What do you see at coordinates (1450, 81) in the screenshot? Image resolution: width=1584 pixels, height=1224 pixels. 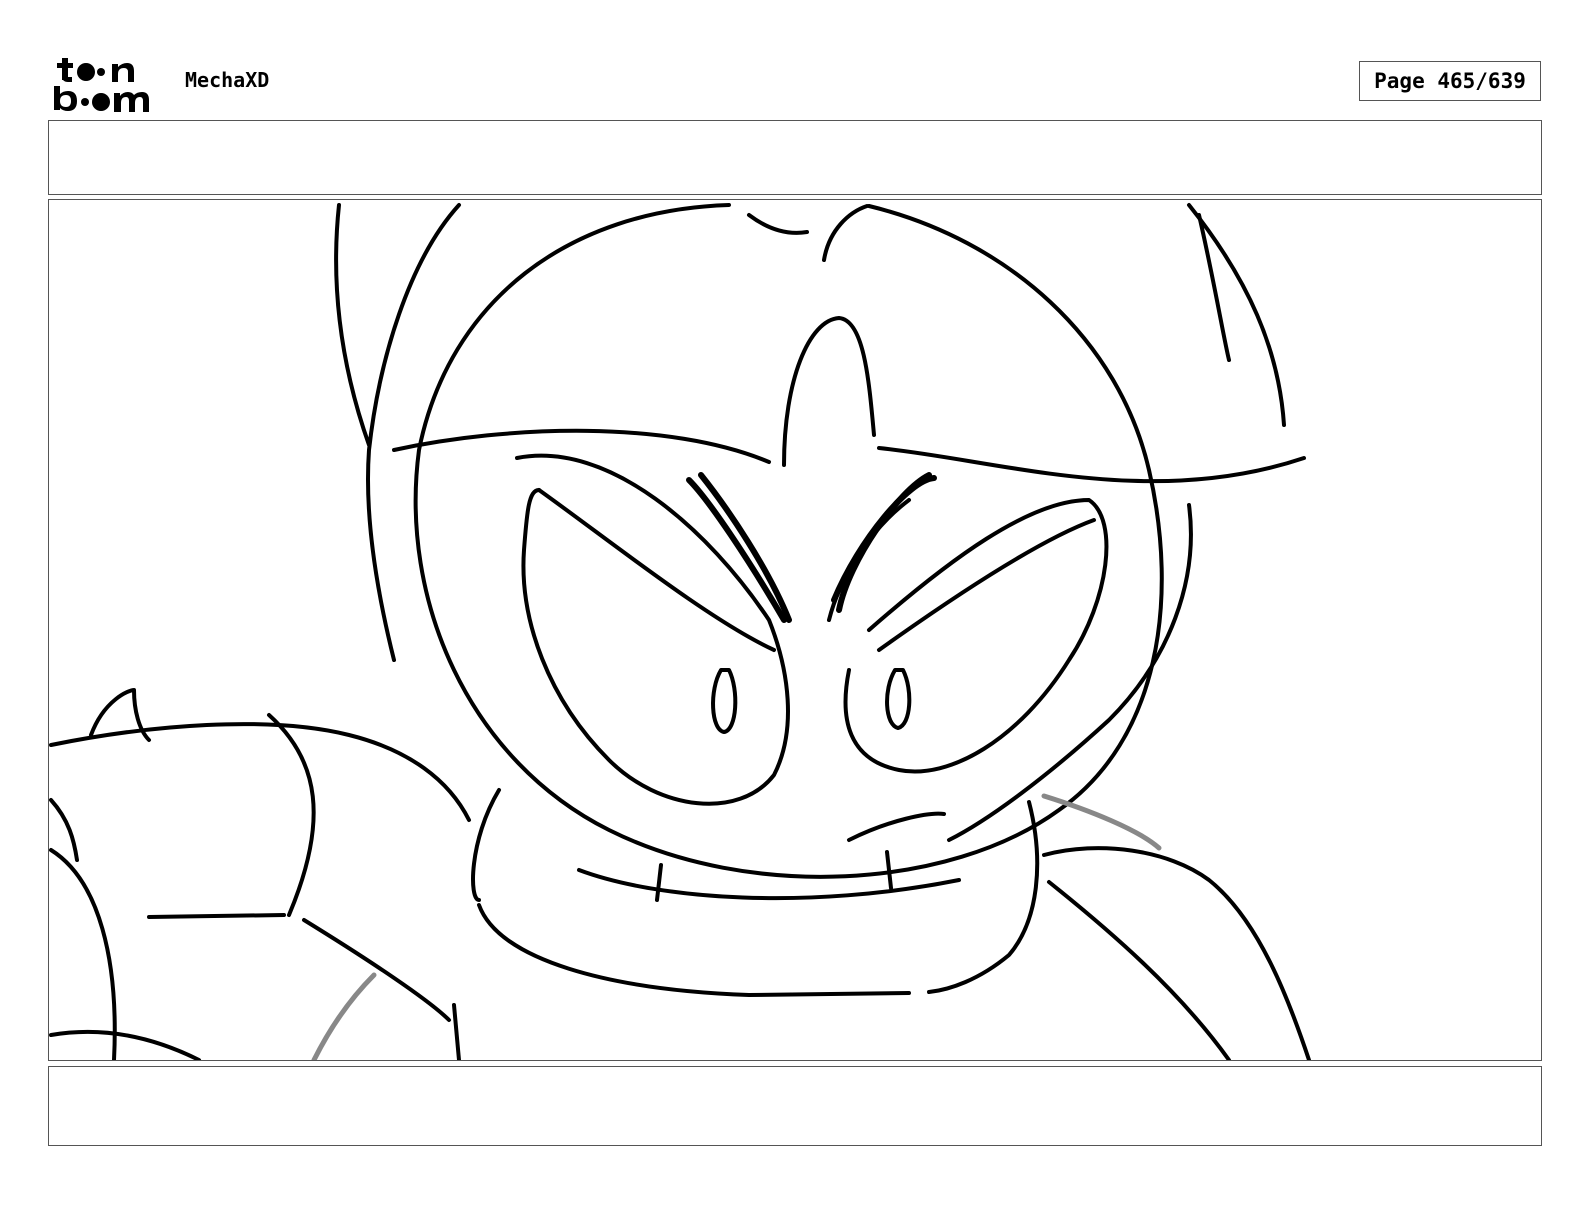 I see `page-counter: Page 465/639` at bounding box center [1450, 81].